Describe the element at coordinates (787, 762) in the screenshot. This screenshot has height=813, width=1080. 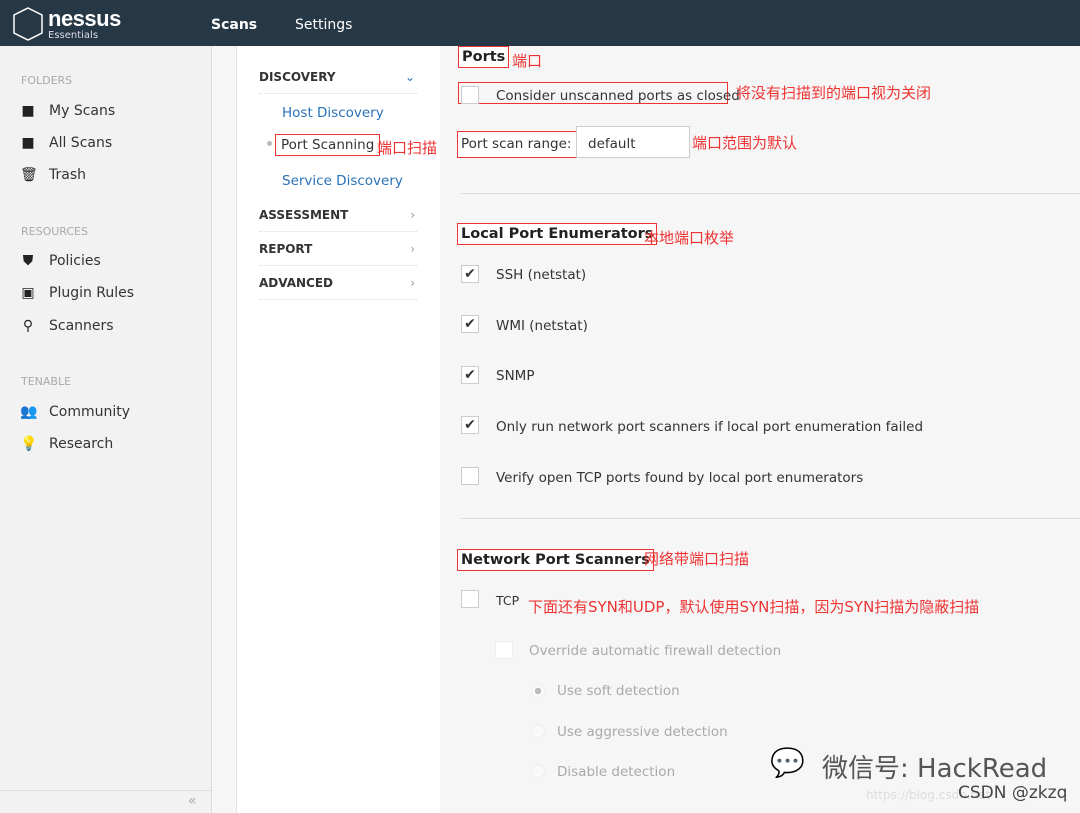
I see `wechat-icon: 💬` at that location.